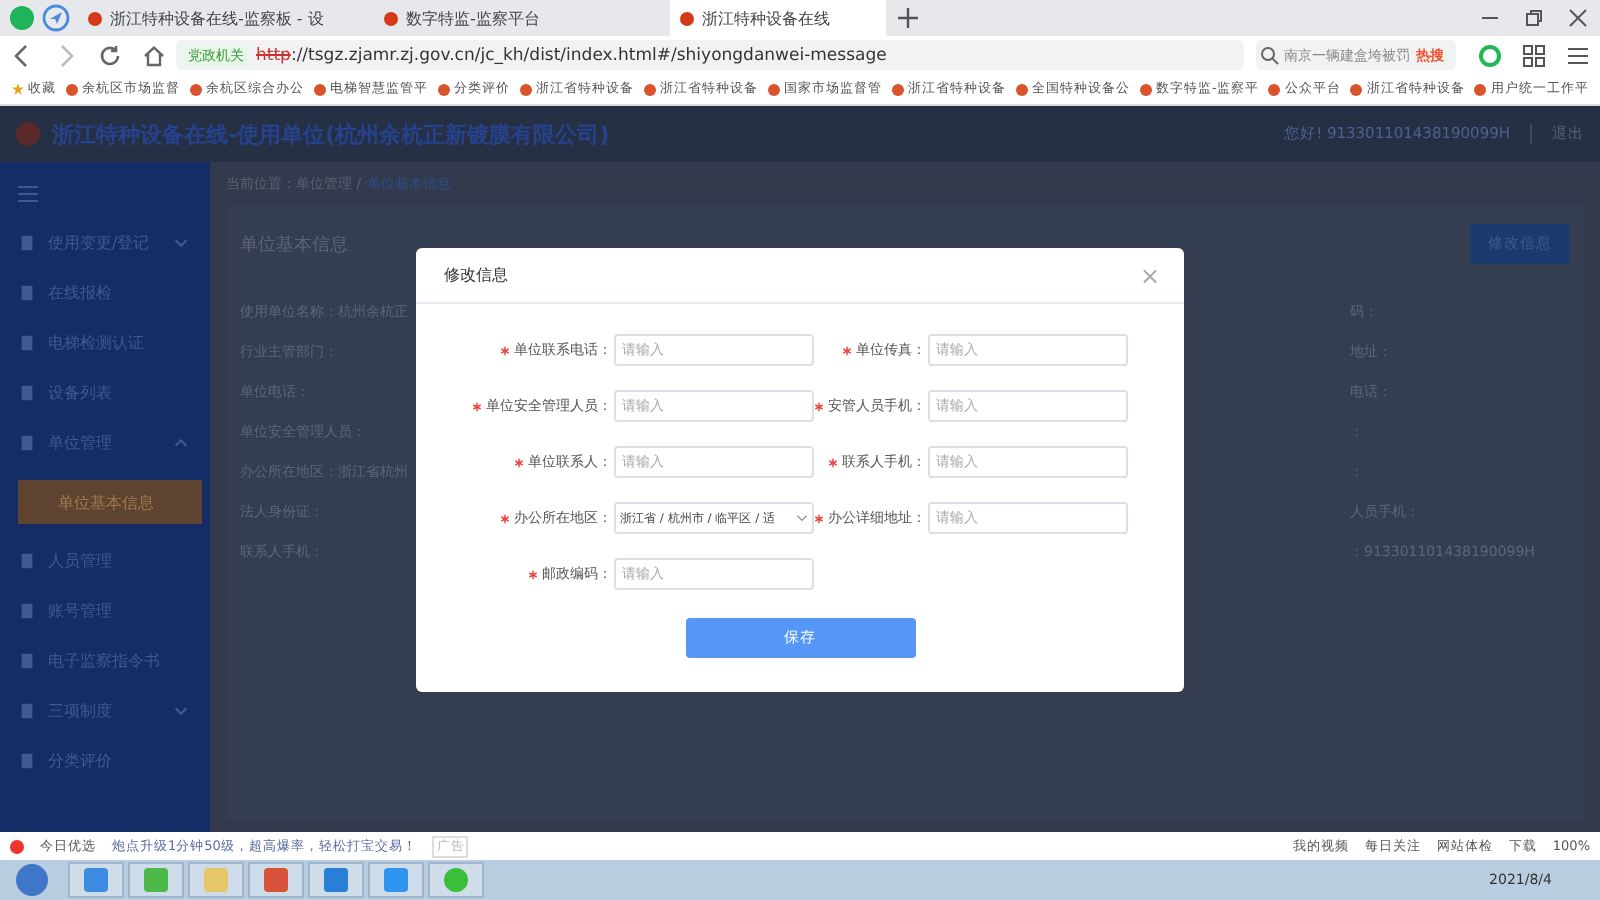 The height and width of the screenshot is (900, 1600). What do you see at coordinates (1490, 55) in the screenshot?
I see `ring-icon` at bounding box center [1490, 55].